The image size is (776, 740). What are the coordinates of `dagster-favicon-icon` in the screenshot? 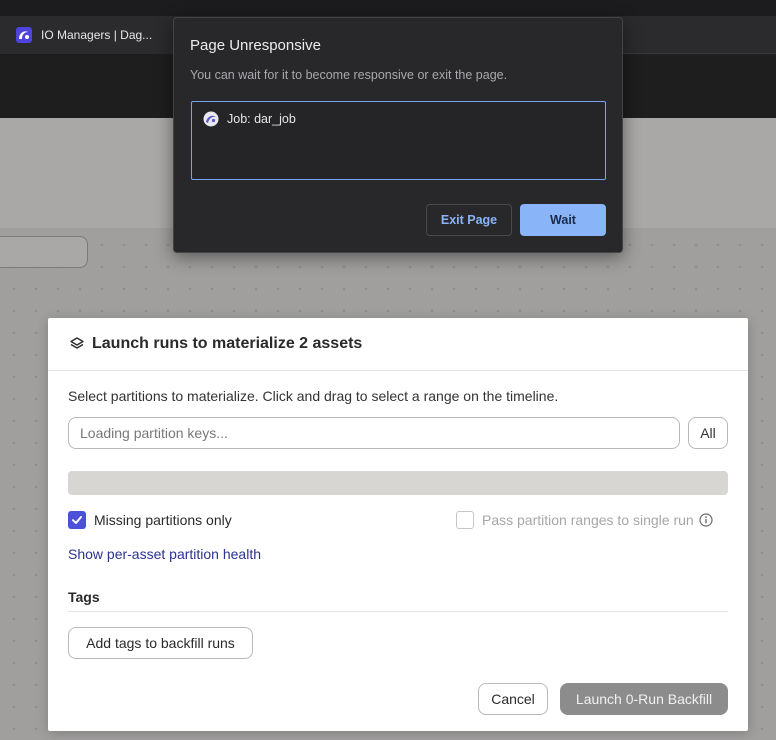 It's located at (24, 35).